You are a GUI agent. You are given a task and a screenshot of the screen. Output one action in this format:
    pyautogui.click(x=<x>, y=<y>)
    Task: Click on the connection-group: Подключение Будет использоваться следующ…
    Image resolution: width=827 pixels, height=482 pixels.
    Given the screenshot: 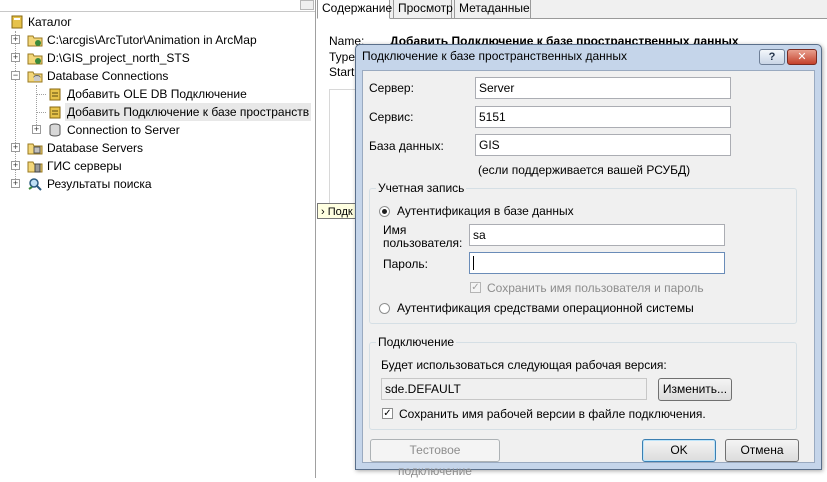 What is the action you would take?
    pyautogui.click(x=583, y=382)
    